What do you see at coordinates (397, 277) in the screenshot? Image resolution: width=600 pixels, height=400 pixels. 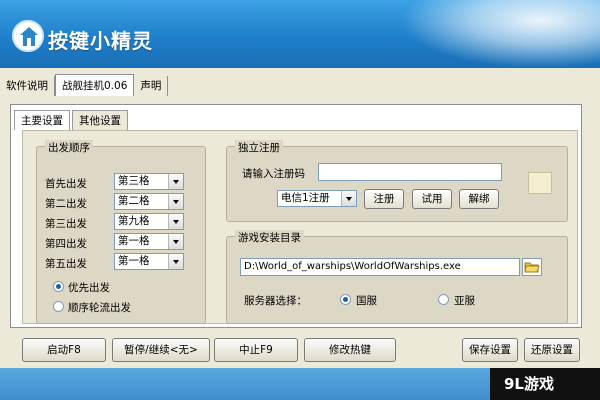 I see `install-group: 游戏安装目录` at bounding box center [397, 277].